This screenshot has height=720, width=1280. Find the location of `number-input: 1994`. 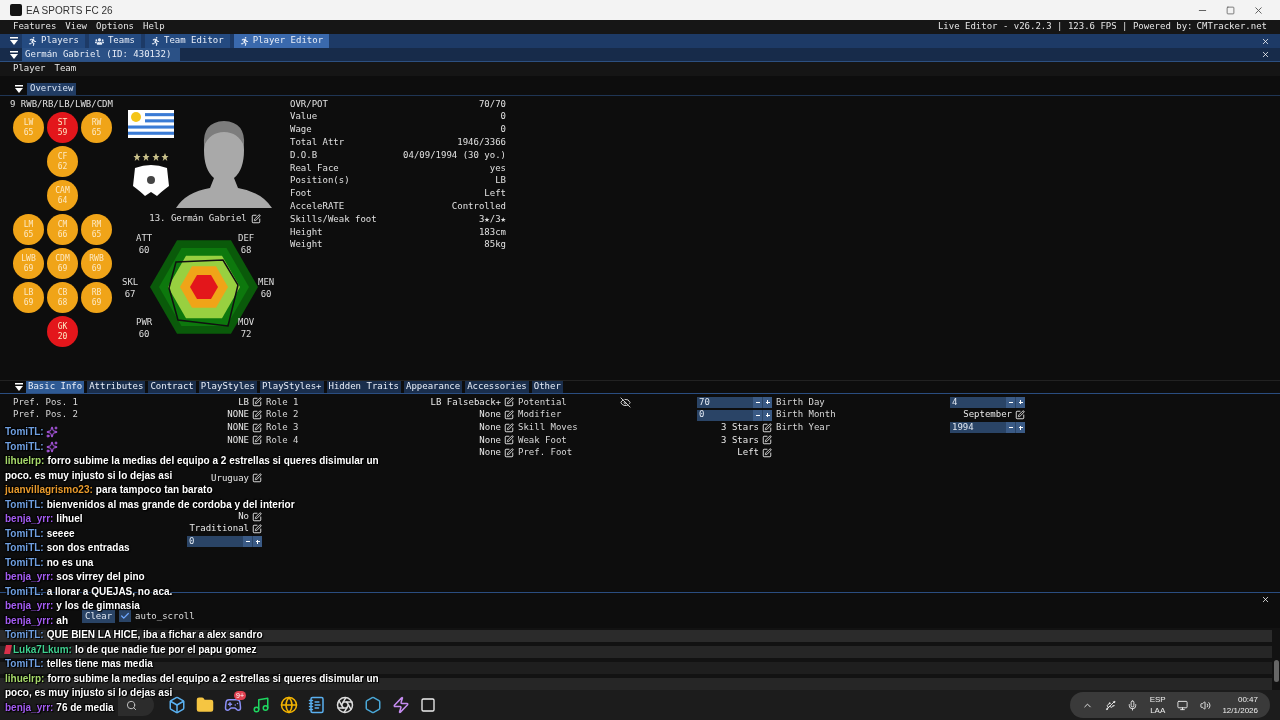

number-input: 1994 is located at coordinates (987, 428).